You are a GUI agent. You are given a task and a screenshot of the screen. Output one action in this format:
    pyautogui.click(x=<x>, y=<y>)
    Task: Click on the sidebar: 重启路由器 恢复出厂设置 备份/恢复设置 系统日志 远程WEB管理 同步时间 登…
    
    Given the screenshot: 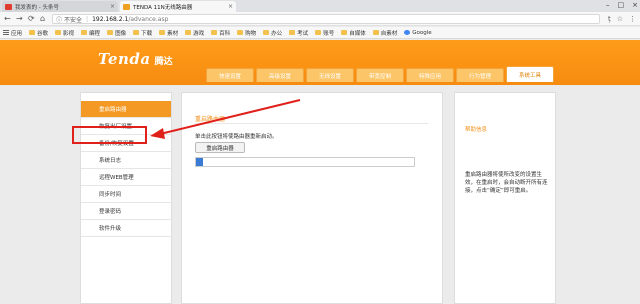 What is the action you would take?
    pyautogui.click(x=126, y=198)
    